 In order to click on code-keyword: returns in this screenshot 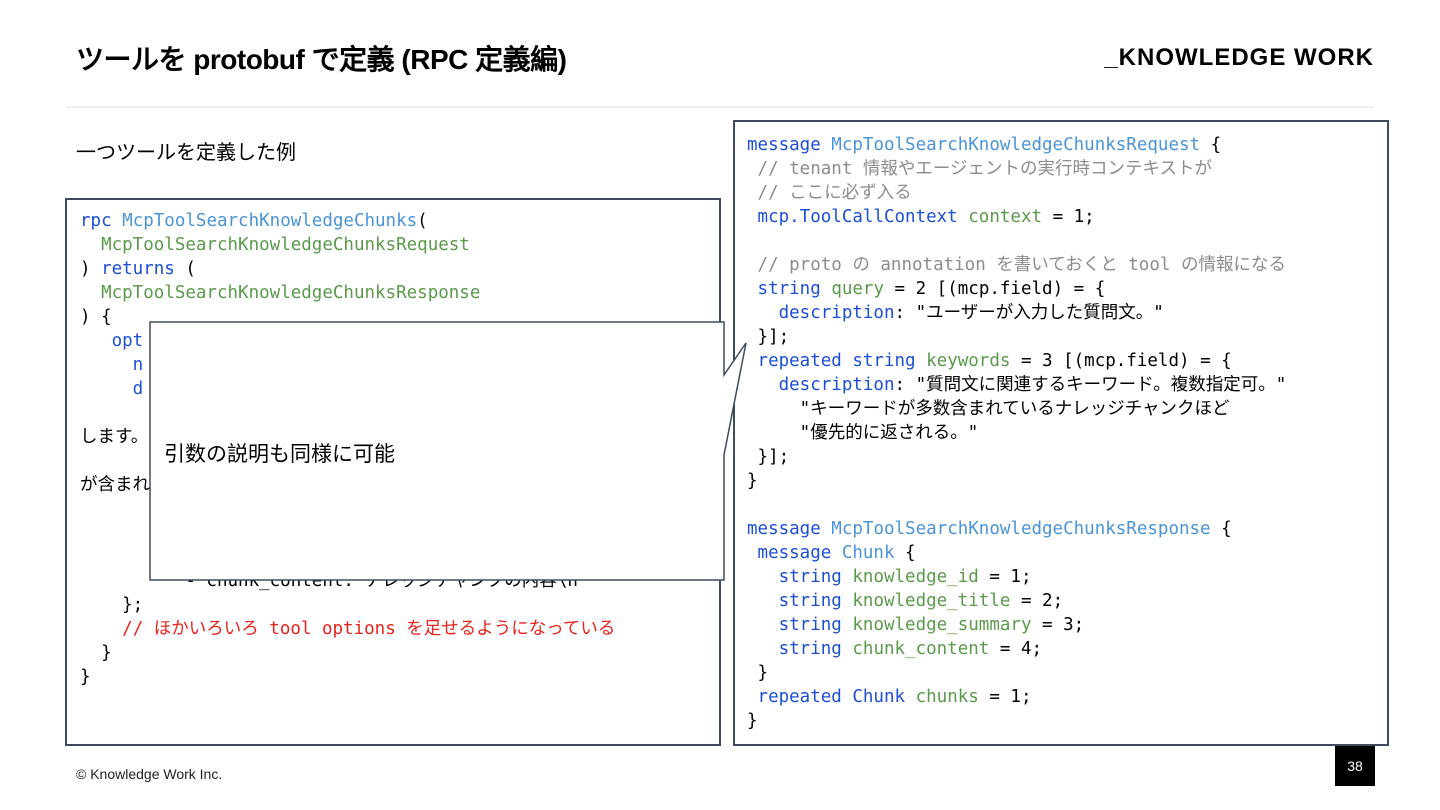, I will do `click(138, 269)`.